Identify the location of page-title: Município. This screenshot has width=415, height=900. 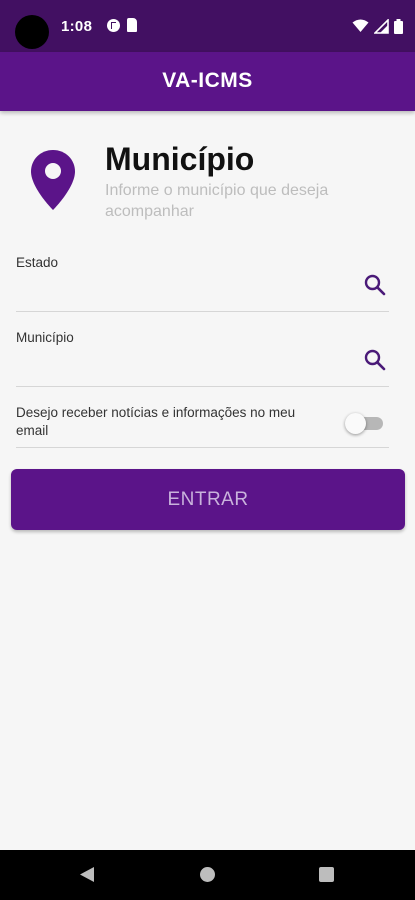
(180, 159).